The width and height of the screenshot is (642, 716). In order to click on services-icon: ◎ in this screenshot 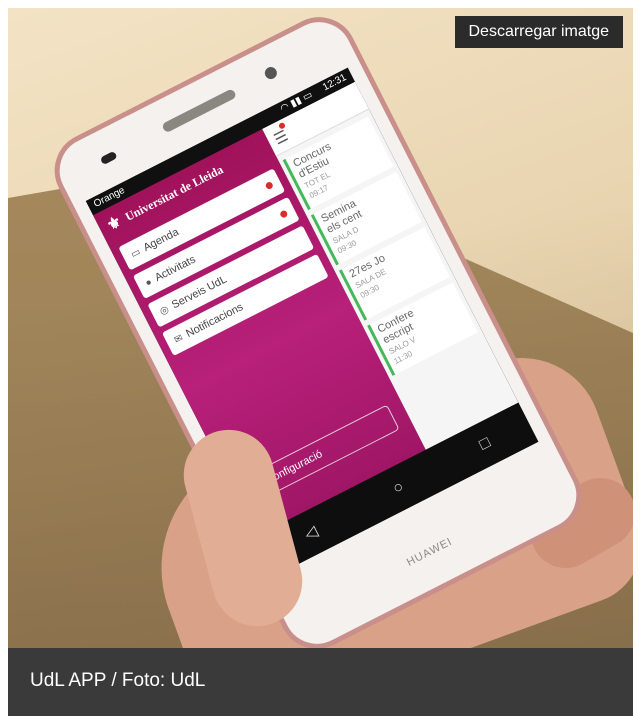, I will do `click(164, 310)`.